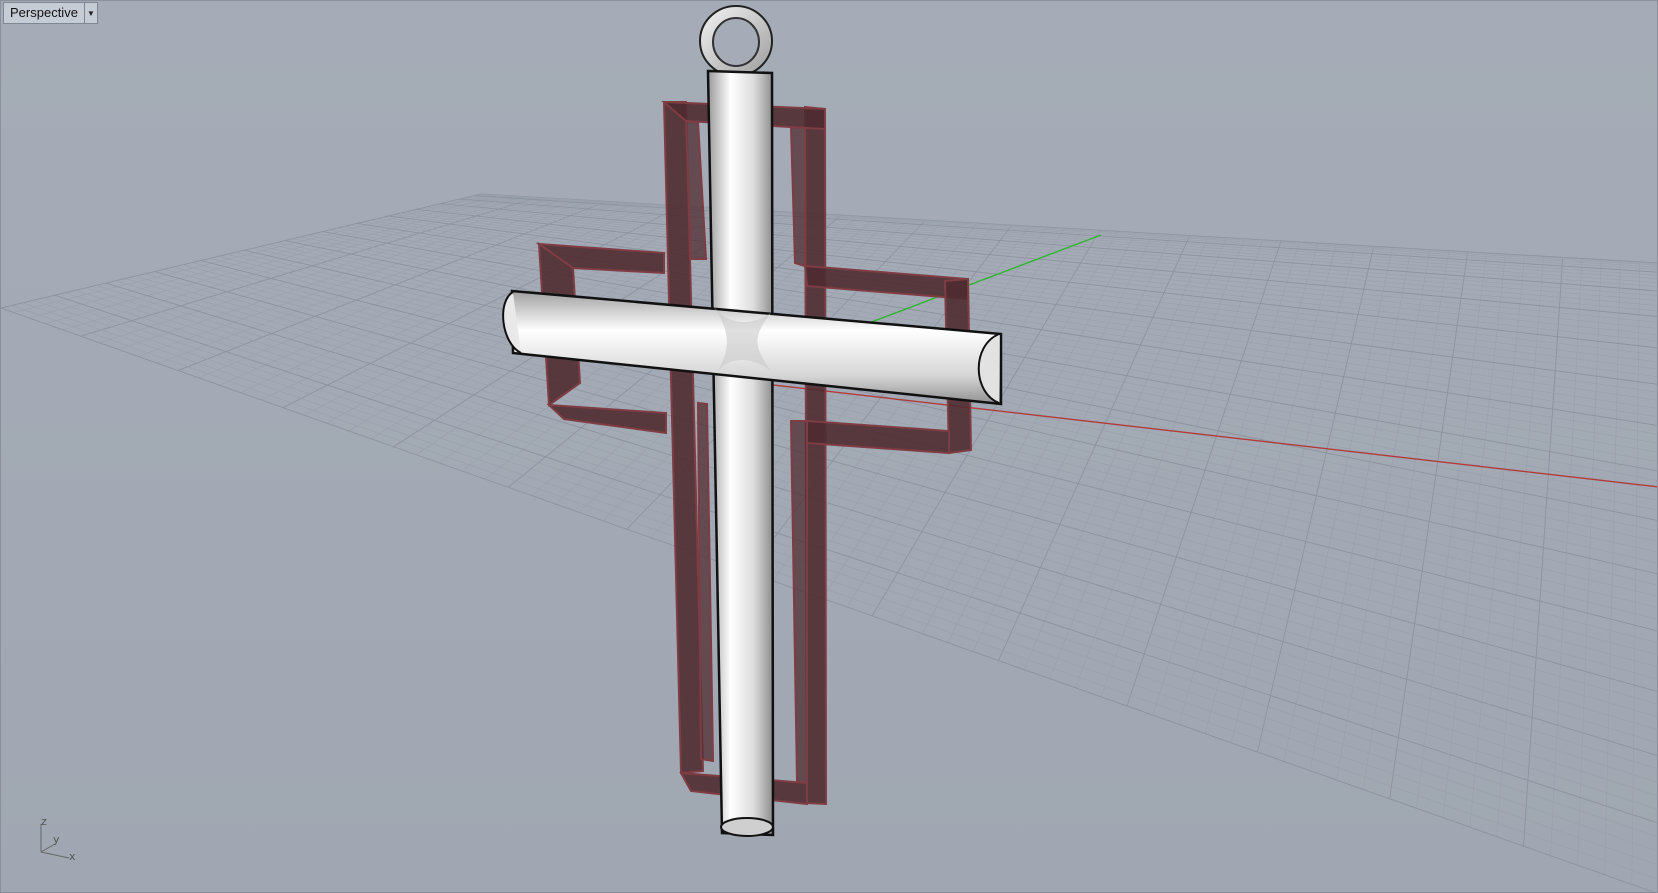 This screenshot has height=893, width=1658. I want to click on vertical-tube, so click(740, 453).